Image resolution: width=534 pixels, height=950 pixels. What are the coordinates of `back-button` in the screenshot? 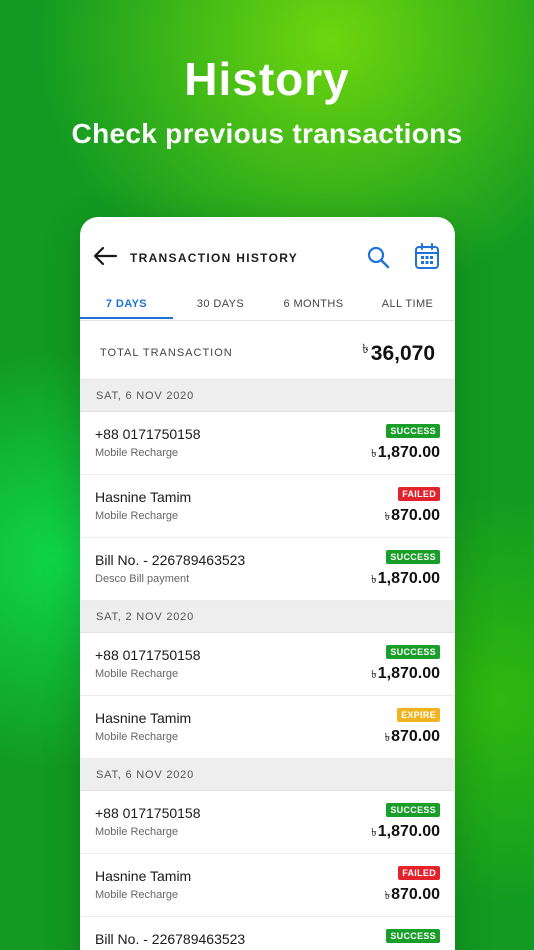 It's located at (105, 256).